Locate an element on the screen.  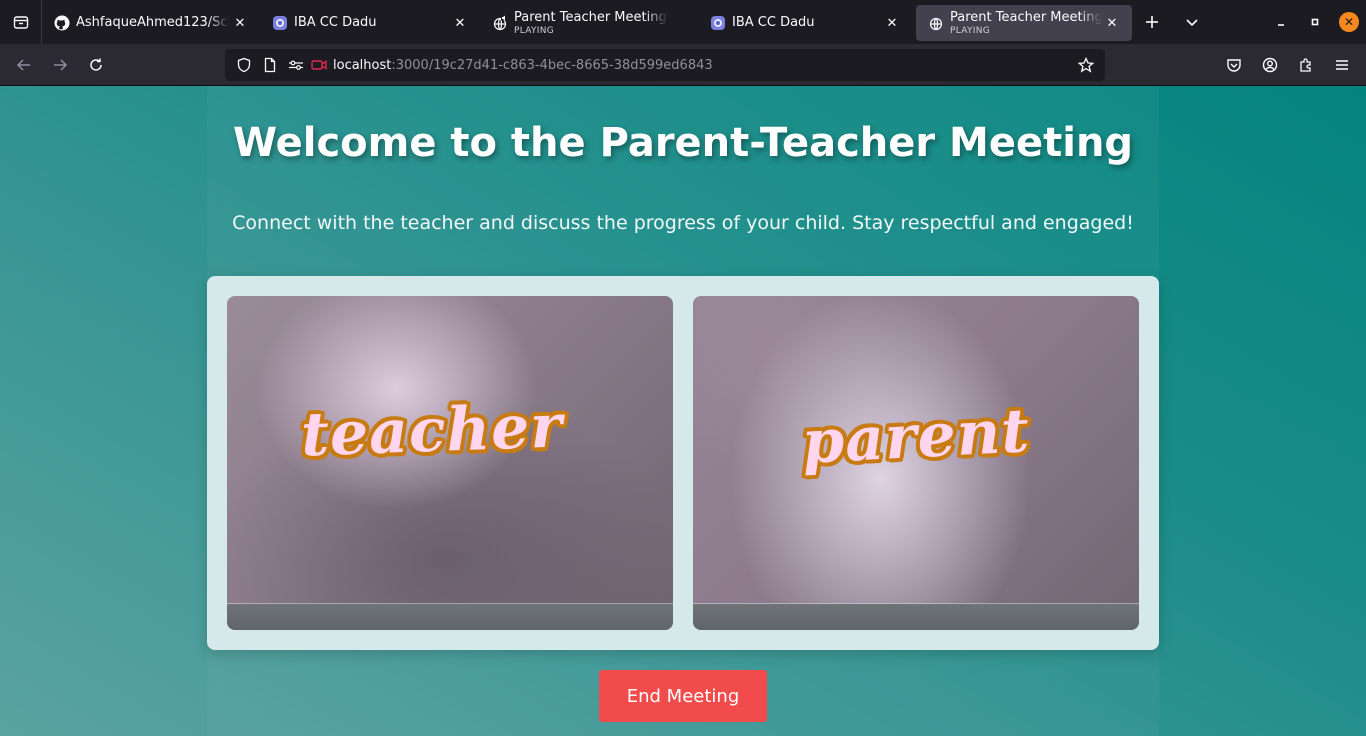
puzzle-icon is located at coordinates (1305, 65).